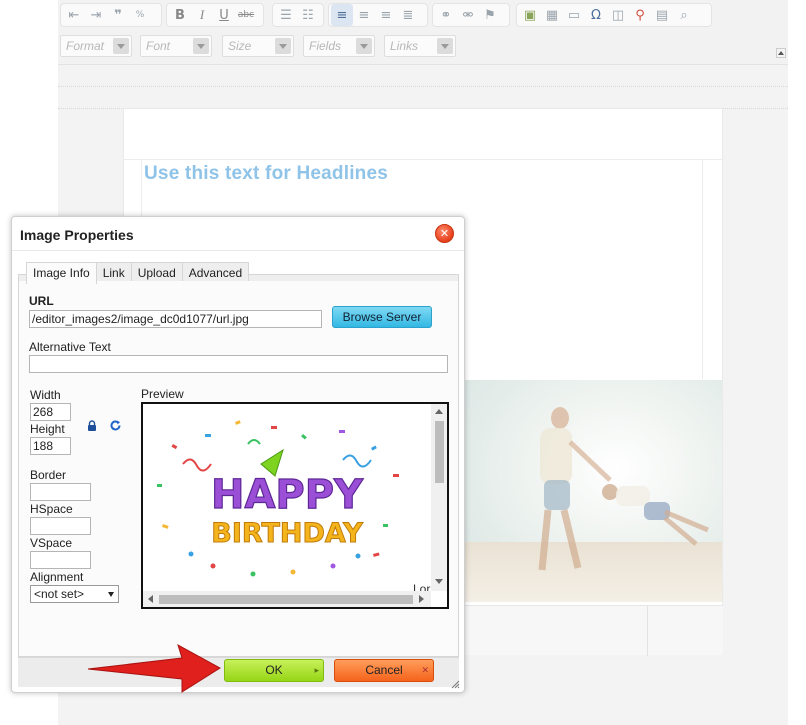  I want to click on ok-button: OK ▸, so click(274, 670).